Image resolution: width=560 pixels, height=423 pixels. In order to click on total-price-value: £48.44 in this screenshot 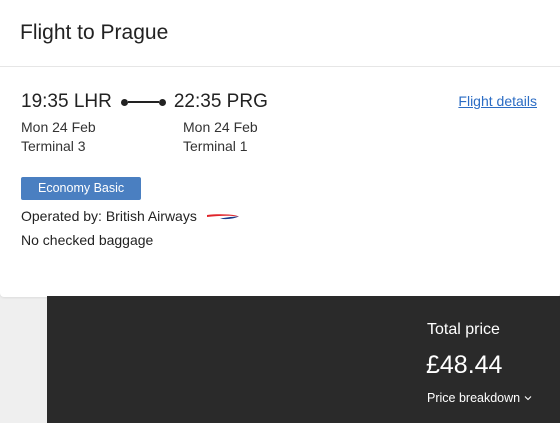, I will do `click(464, 365)`.